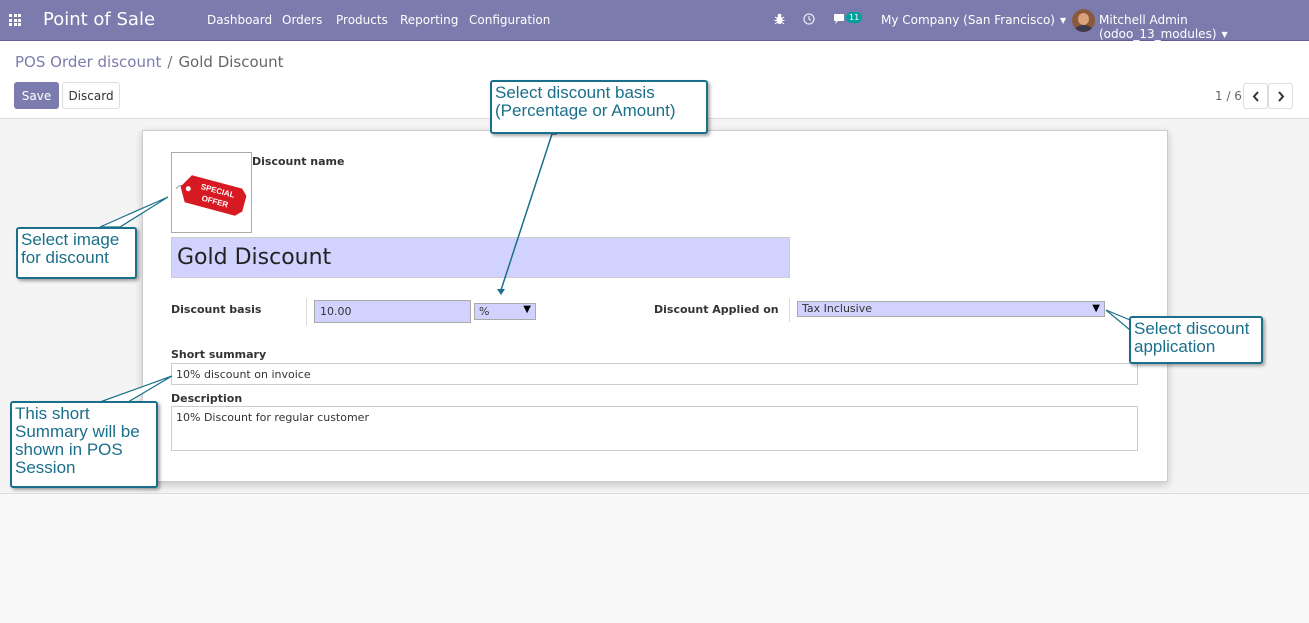 Image resolution: width=1309 pixels, height=623 pixels. What do you see at coordinates (1083, 20) in the screenshot?
I see `user-avatar` at bounding box center [1083, 20].